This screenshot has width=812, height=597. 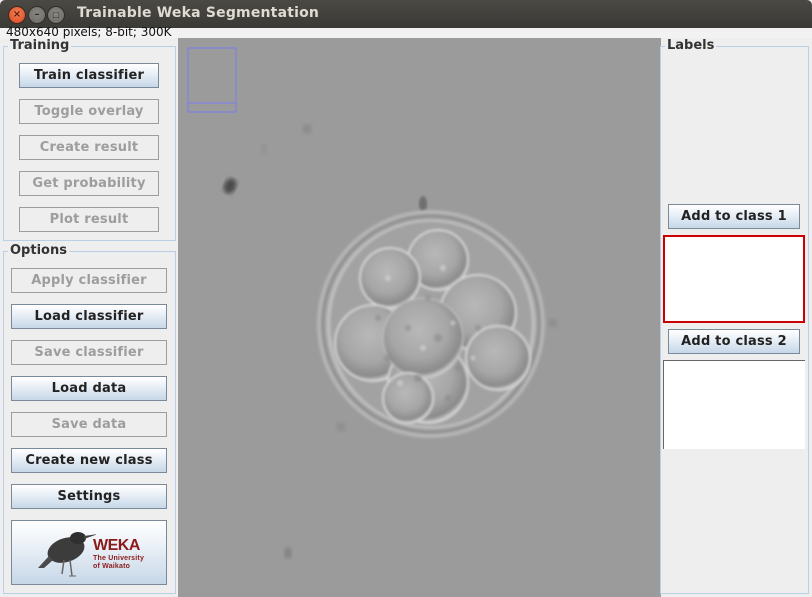 I want to click on weka-logo-title: WEKA, so click(x=116, y=545).